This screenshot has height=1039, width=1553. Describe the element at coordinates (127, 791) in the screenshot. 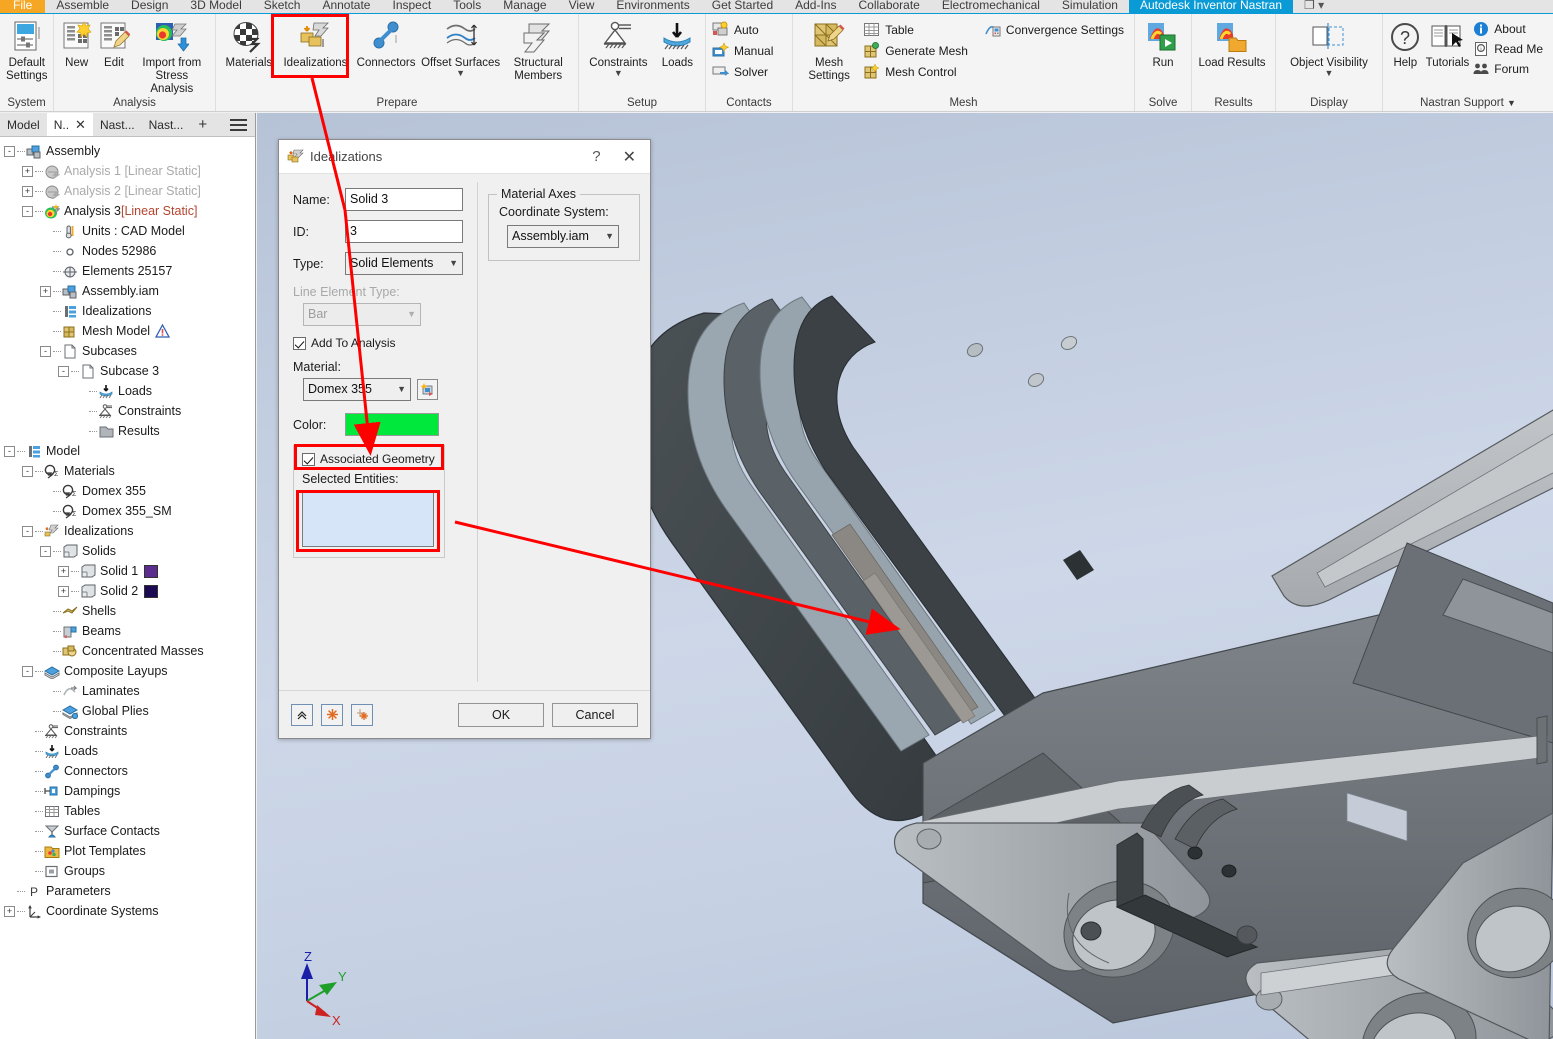

I see `tree-item-dampings: Dampings` at that location.